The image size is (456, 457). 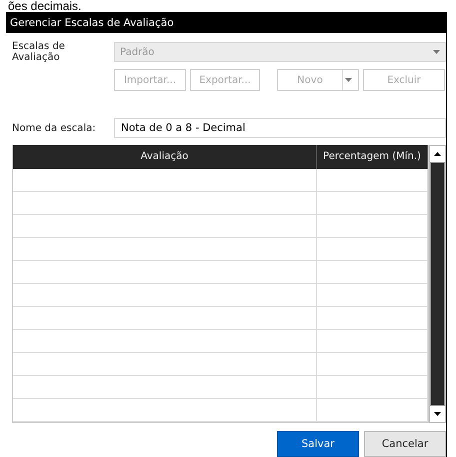 I want to click on field-label: Nome da escala:, so click(x=54, y=128).